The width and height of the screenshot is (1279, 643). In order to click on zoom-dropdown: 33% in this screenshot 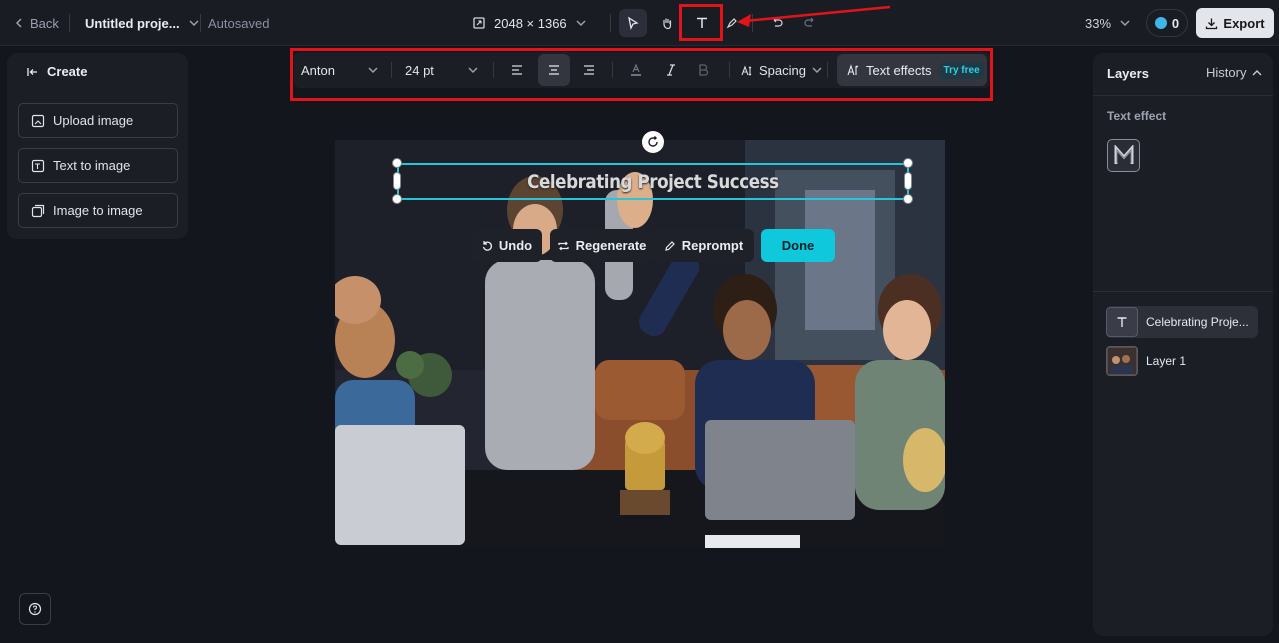, I will do `click(1108, 23)`.